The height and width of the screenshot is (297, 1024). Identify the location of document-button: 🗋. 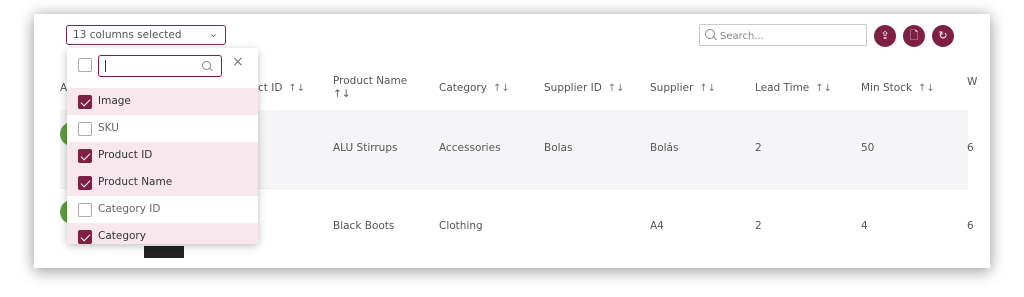
(914, 36).